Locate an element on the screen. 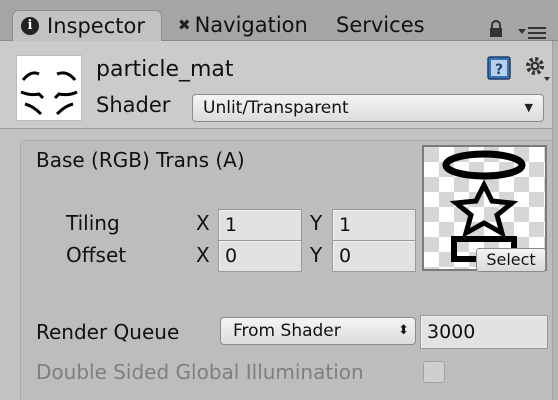 This screenshot has width=558, height=400. navigation-icon: ✖ is located at coordinates (184, 25).